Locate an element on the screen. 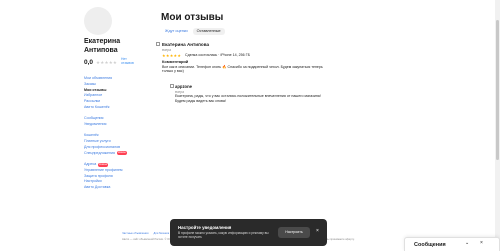 The image size is (500, 251). messages-panel: Сообщения is located at coordinates (452, 244).